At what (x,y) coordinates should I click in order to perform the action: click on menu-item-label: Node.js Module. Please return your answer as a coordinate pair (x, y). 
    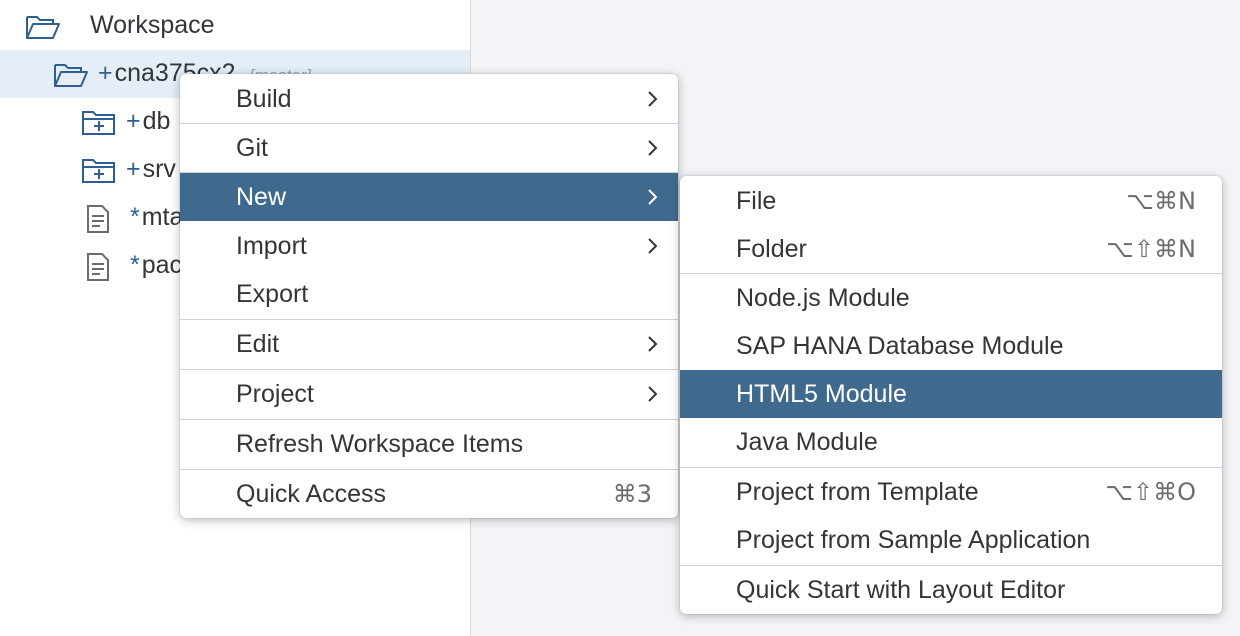
    Looking at the image, I should click on (823, 298).